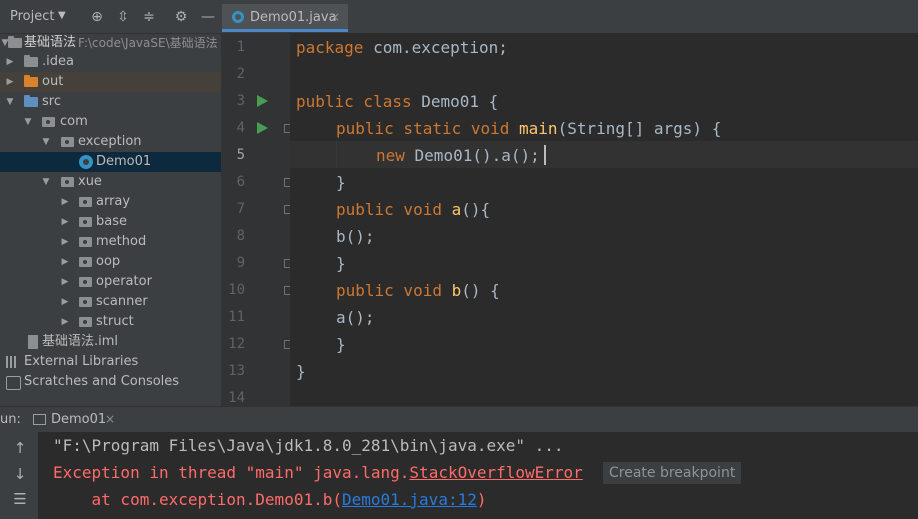 The width and height of the screenshot is (918, 519). Describe the element at coordinates (459, 420) in the screenshot. I see `run-panel-header: un: Demo01 ×` at that location.